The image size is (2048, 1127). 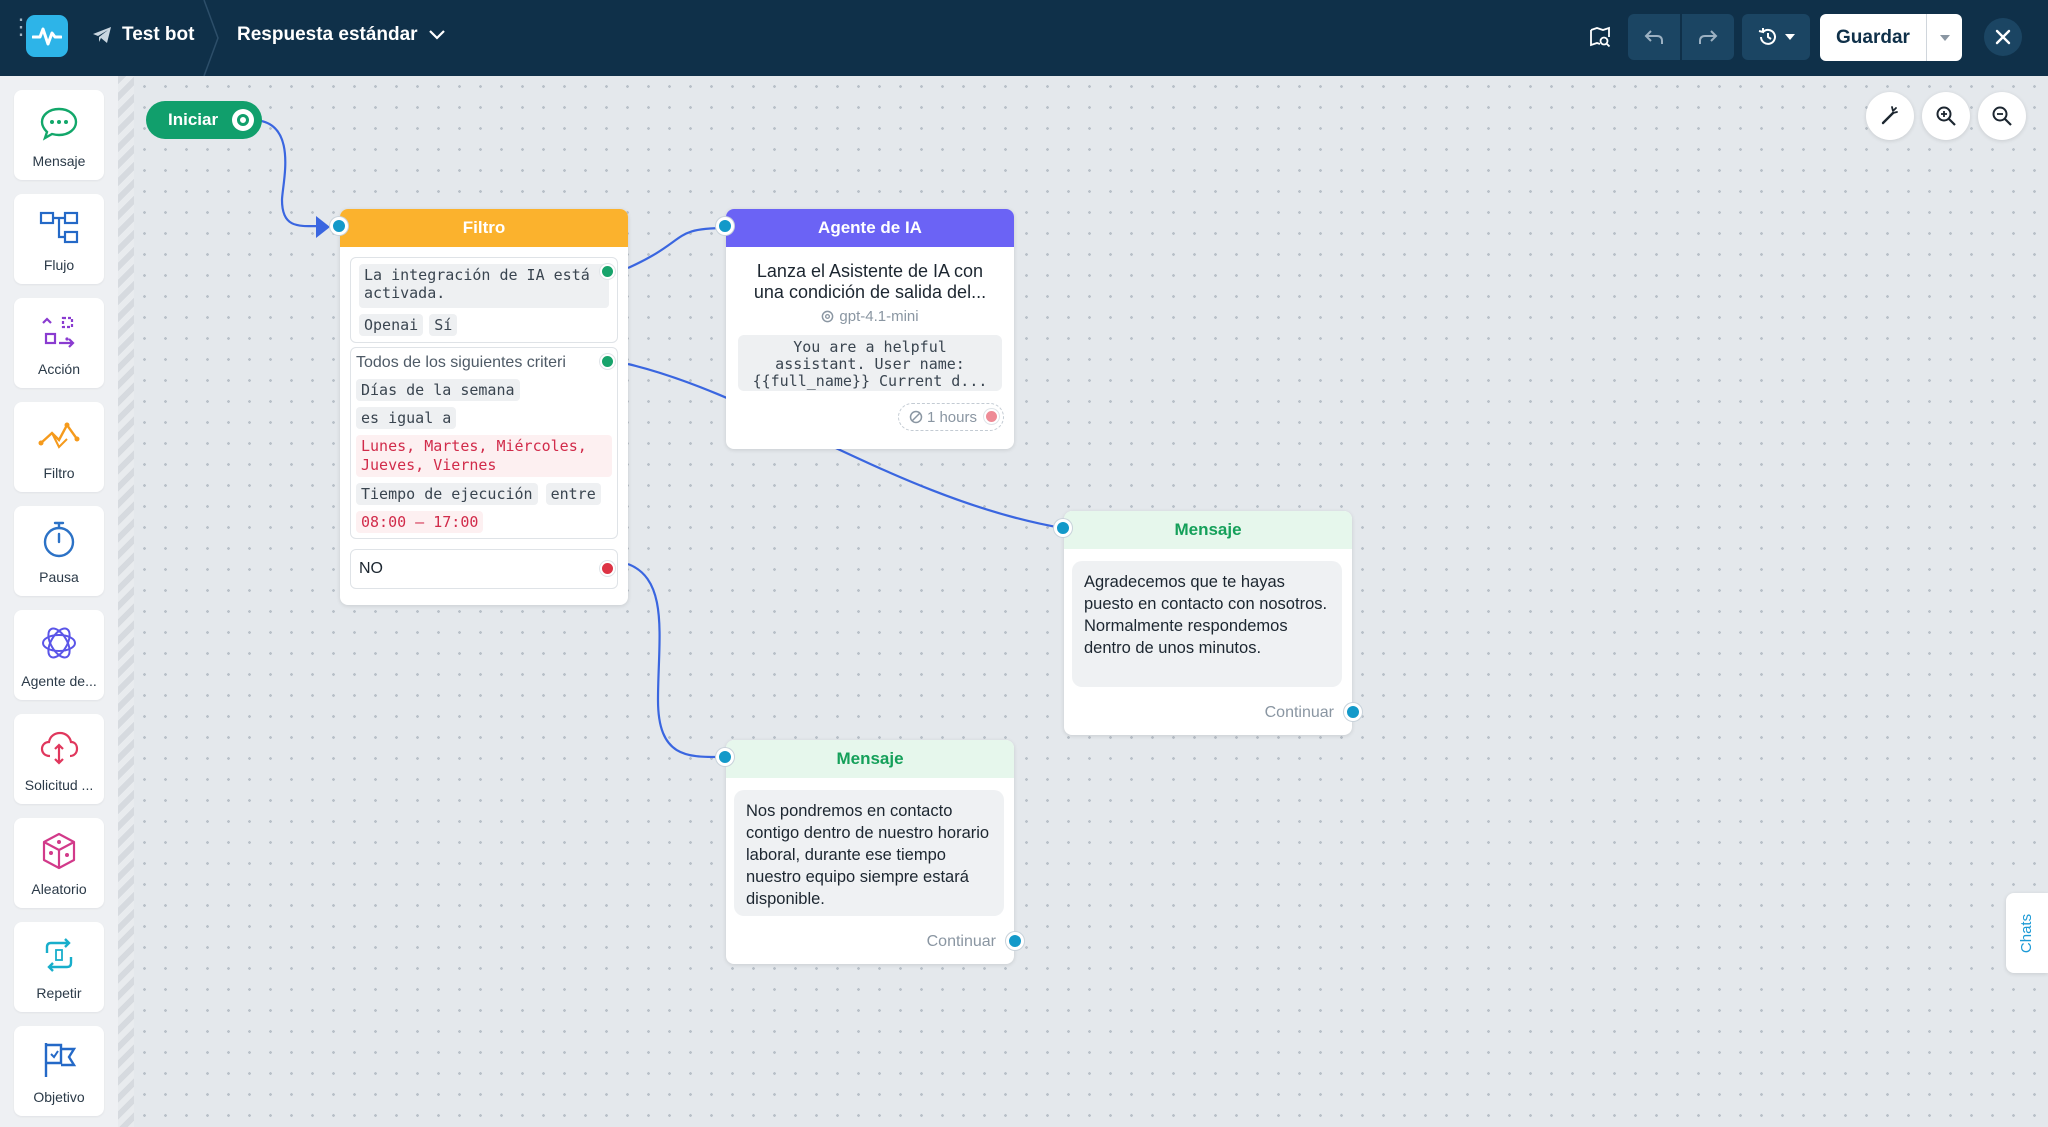 What do you see at coordinates (193, 119) in the screenshot?
I see `start-label: Iniciar` at bounding box center [193, 119].